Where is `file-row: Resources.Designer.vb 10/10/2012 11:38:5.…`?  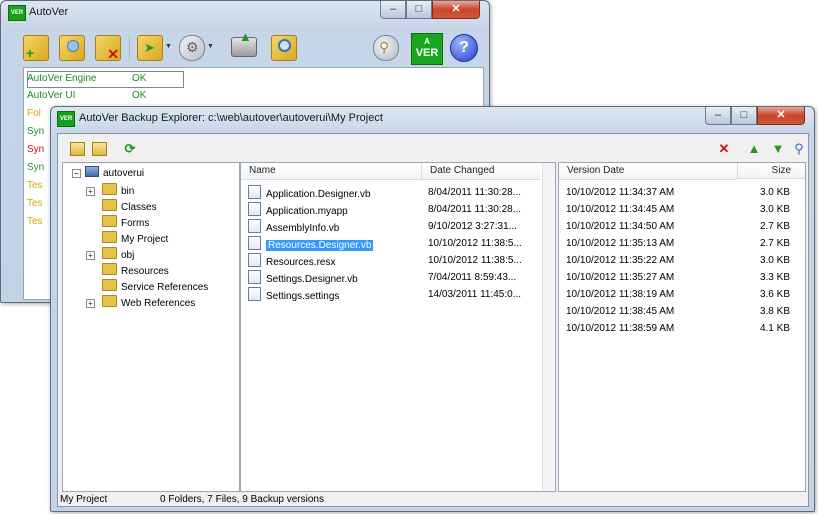
file-row: Resources.Designer.vb 10/10/2012 11:38:5.… is located at coordinates (393, 244).